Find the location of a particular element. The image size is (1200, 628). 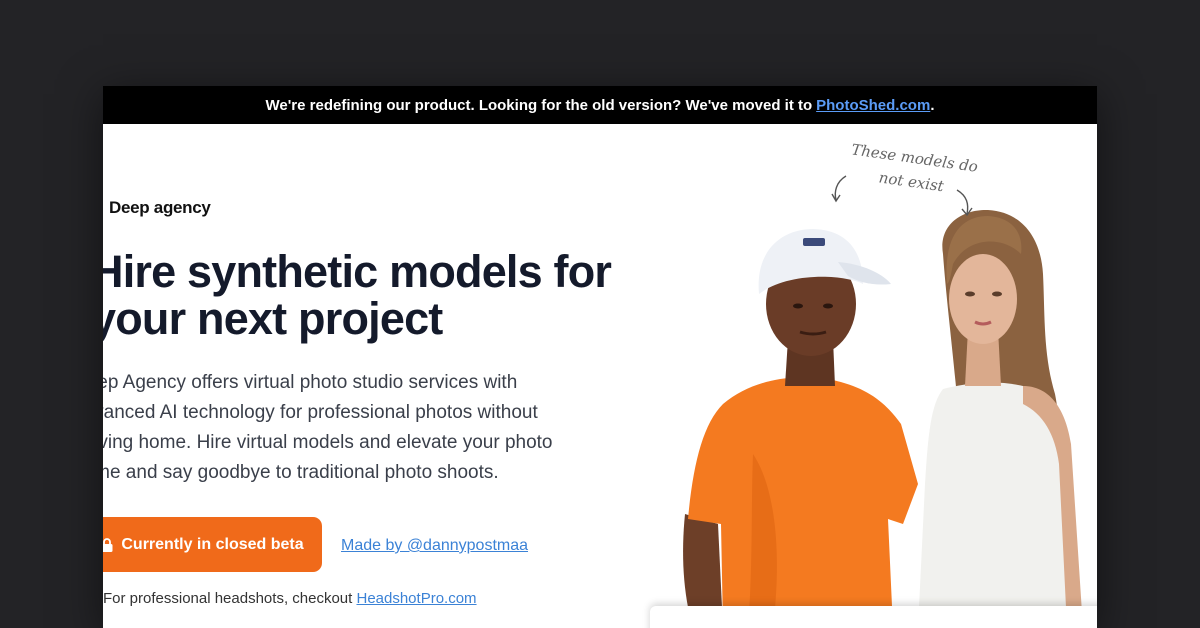

brand-logo: Deep agency is located at coordinates (160, 208).